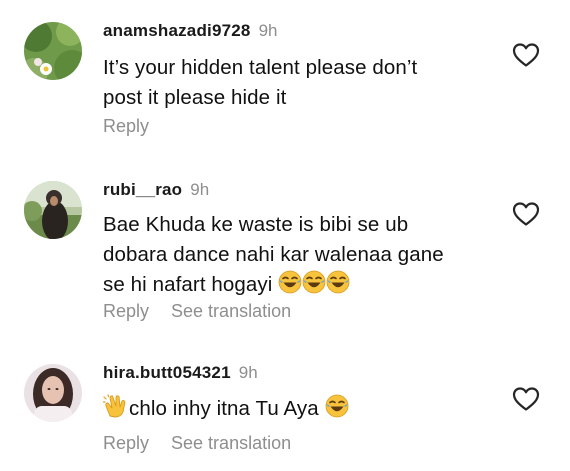  Describe the element at coordinates (115, 410) in the screenshot. I see `clapping-hands-emoji` at that location.